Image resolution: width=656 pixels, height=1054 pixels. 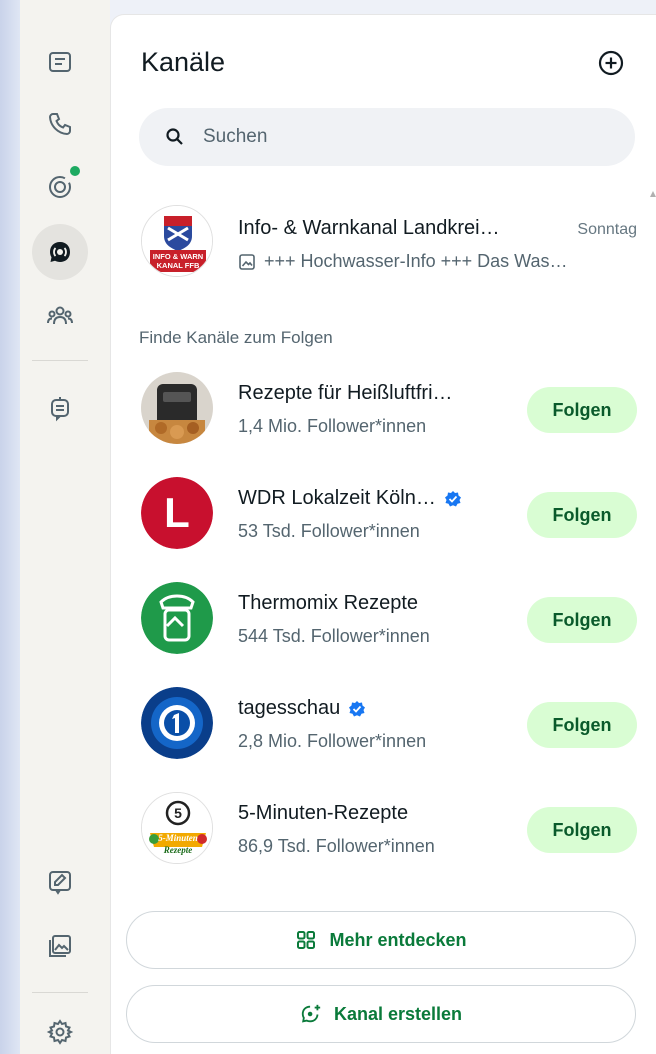 What do you see at coordinates (178, 838) in the screenshot?
I see `avatar-label-1: 5-Minuten` at bounding box center [178, 838].